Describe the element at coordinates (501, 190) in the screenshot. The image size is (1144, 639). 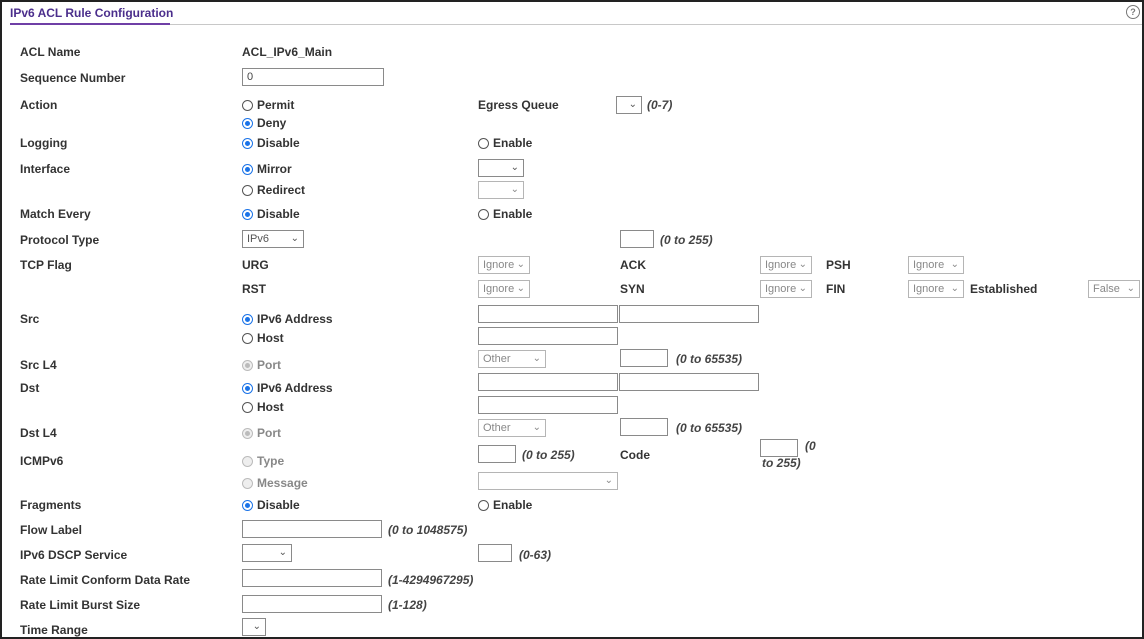
I see `redirect-interface-select: ⌄` at that location.